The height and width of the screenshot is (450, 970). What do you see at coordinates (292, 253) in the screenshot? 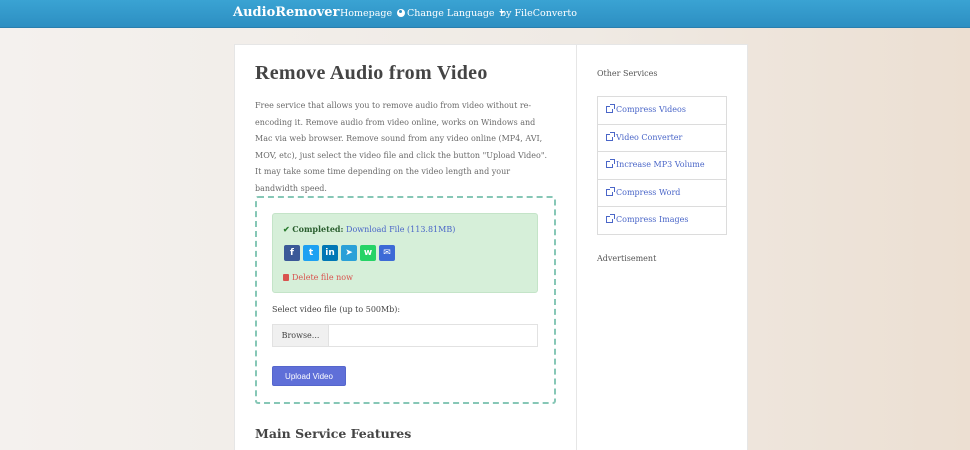
I see `facebook-share-icon: f` at bounding box center [292, 253].